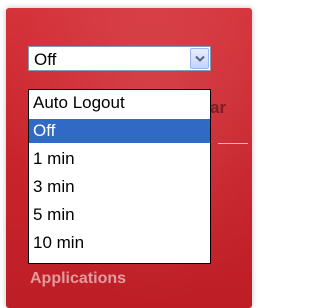  Describe the element at coordinates (119, 131) in the screenshot. I see `option-off: Off` at that location.